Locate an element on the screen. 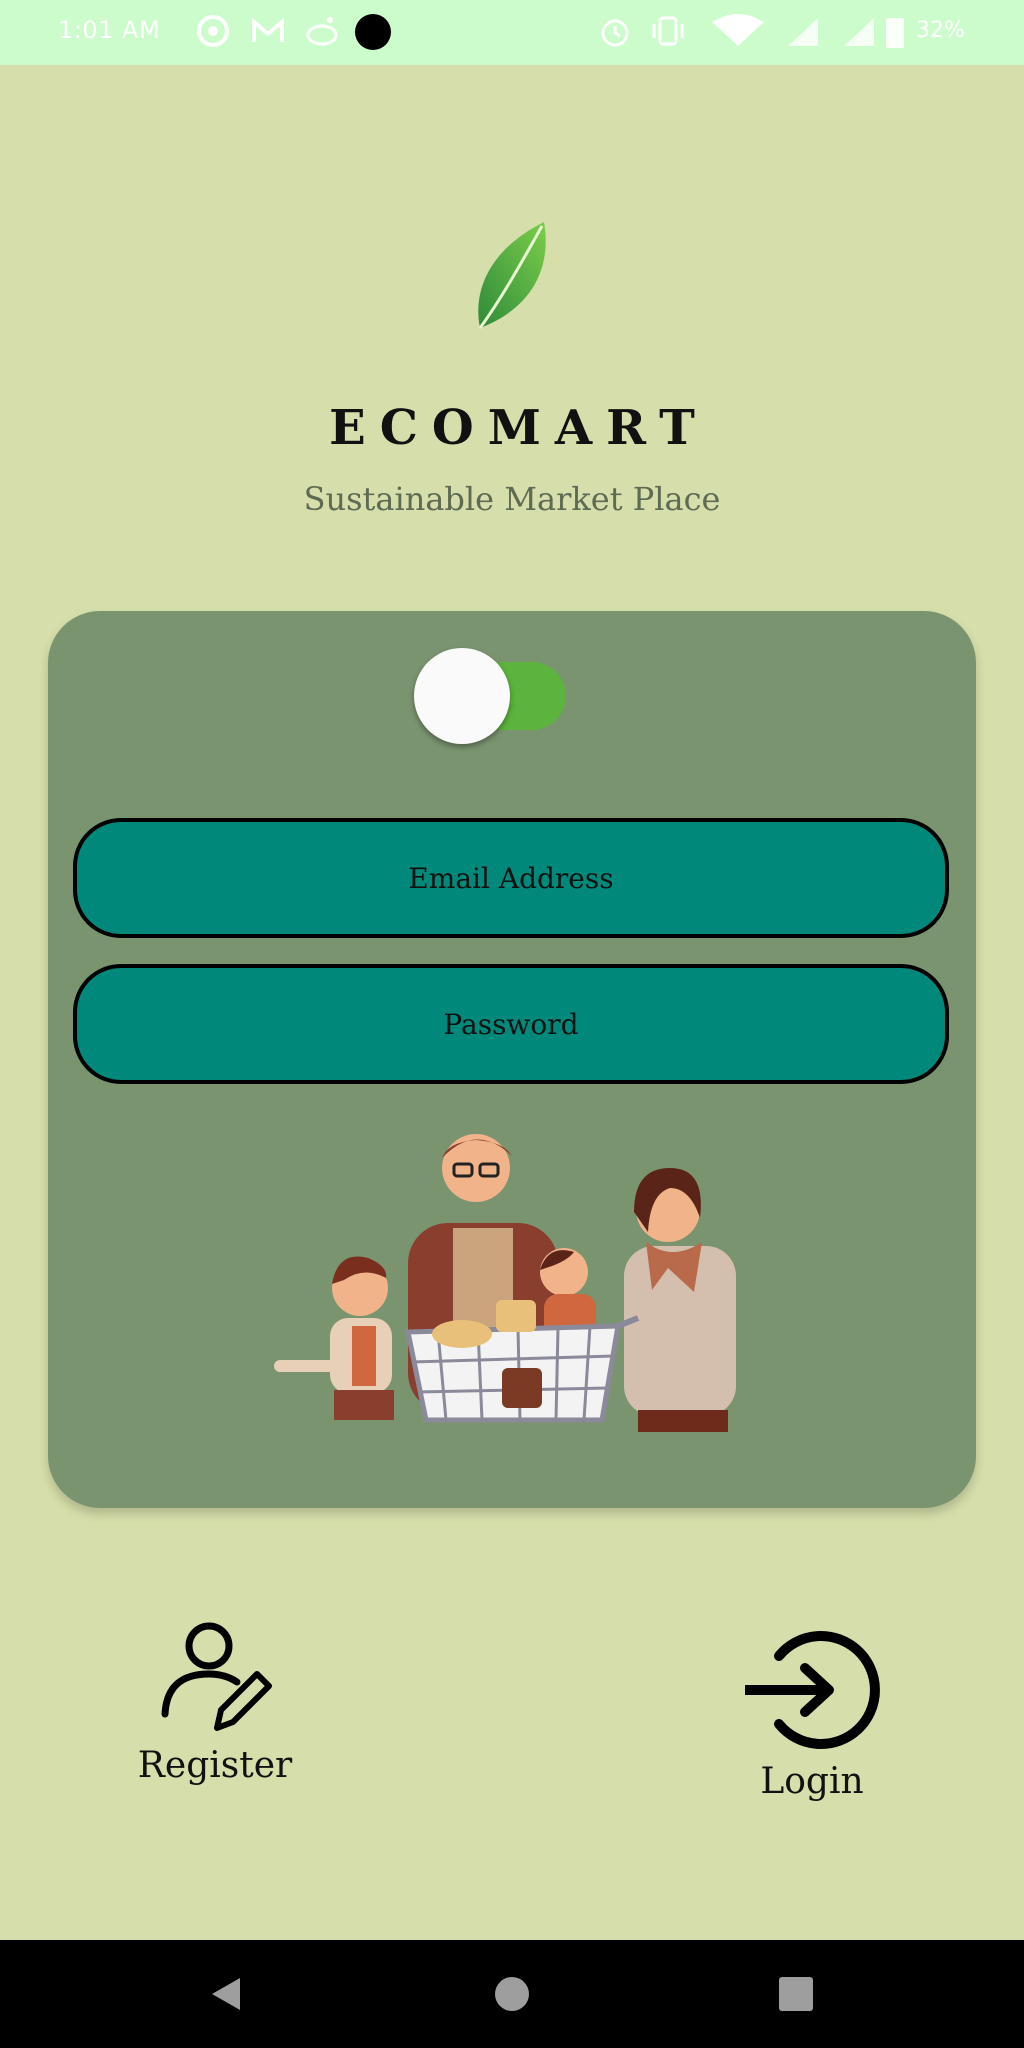 The height and width of the screenshot is (2048, 1024). system-nav-bar is located at coordinates (512, 1994).